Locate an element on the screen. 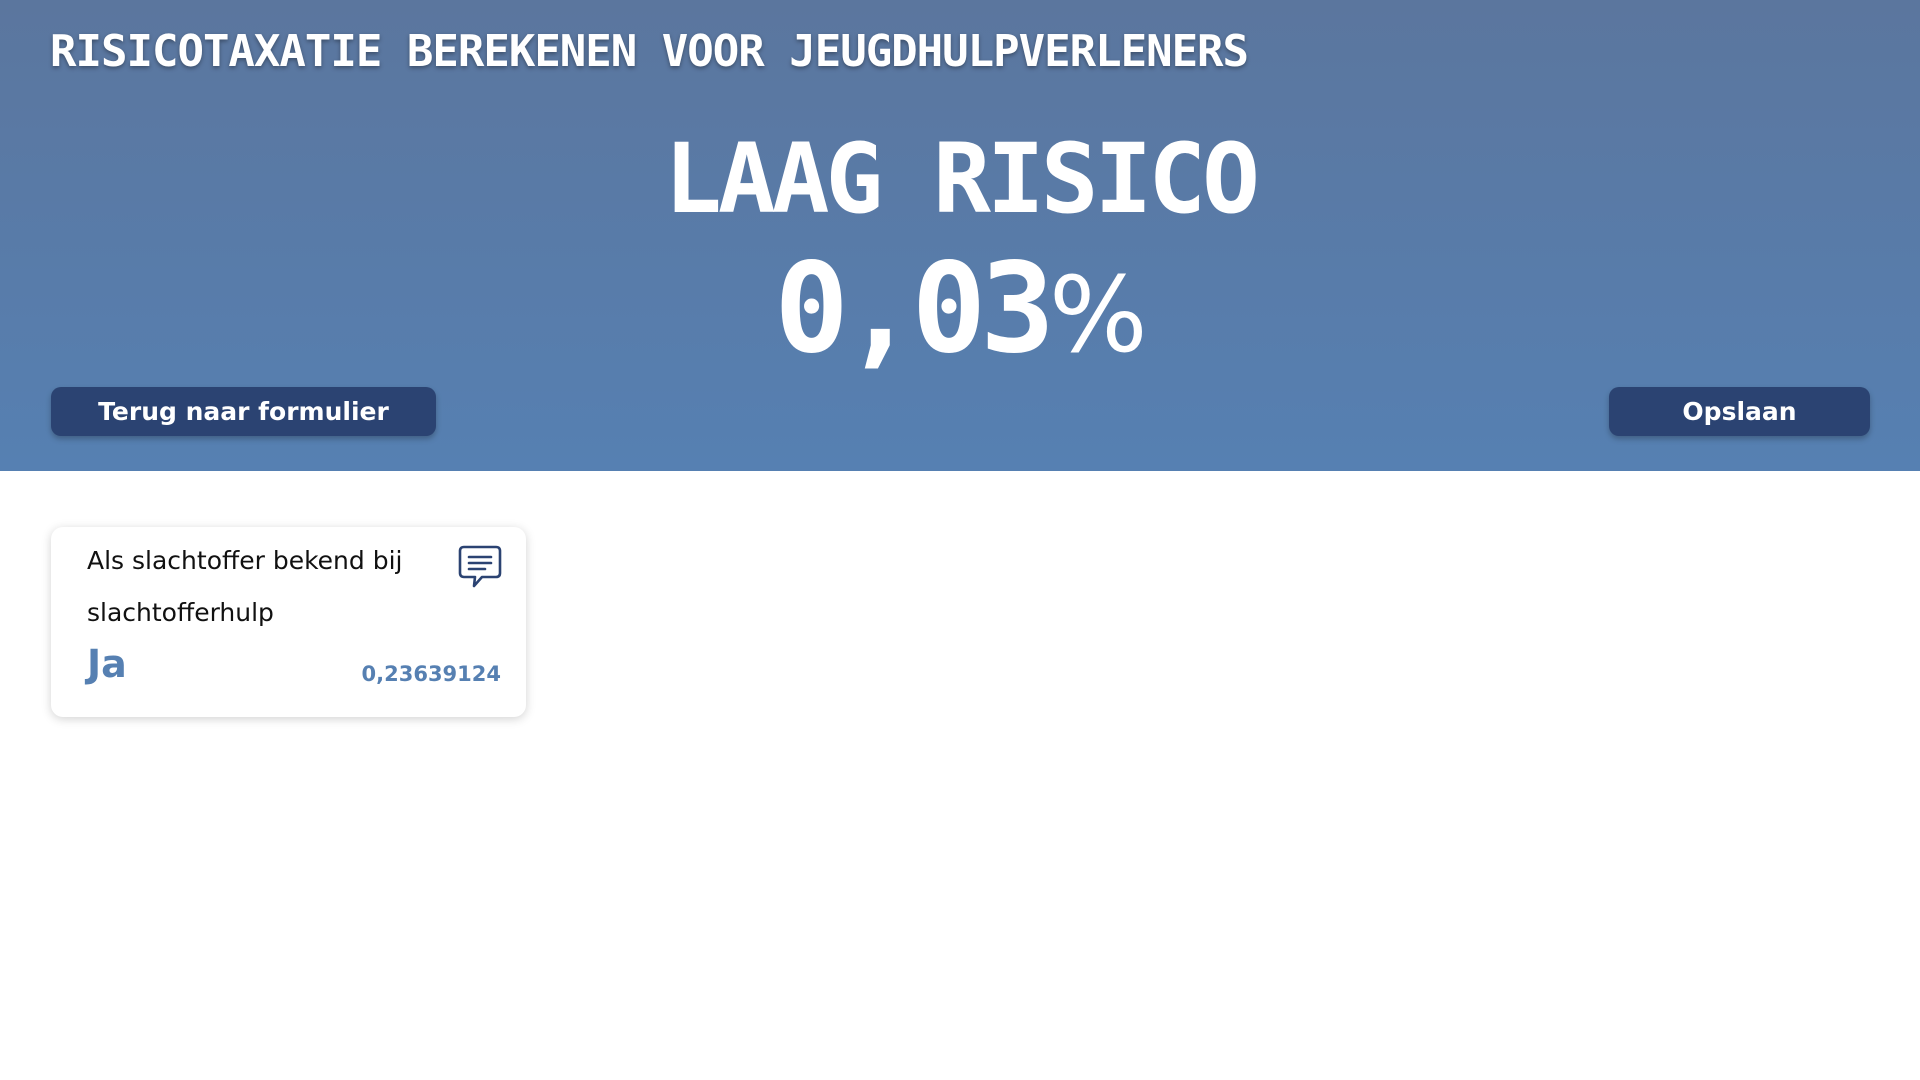  save-button: Opslaan is located at coordinates (1739, 411).